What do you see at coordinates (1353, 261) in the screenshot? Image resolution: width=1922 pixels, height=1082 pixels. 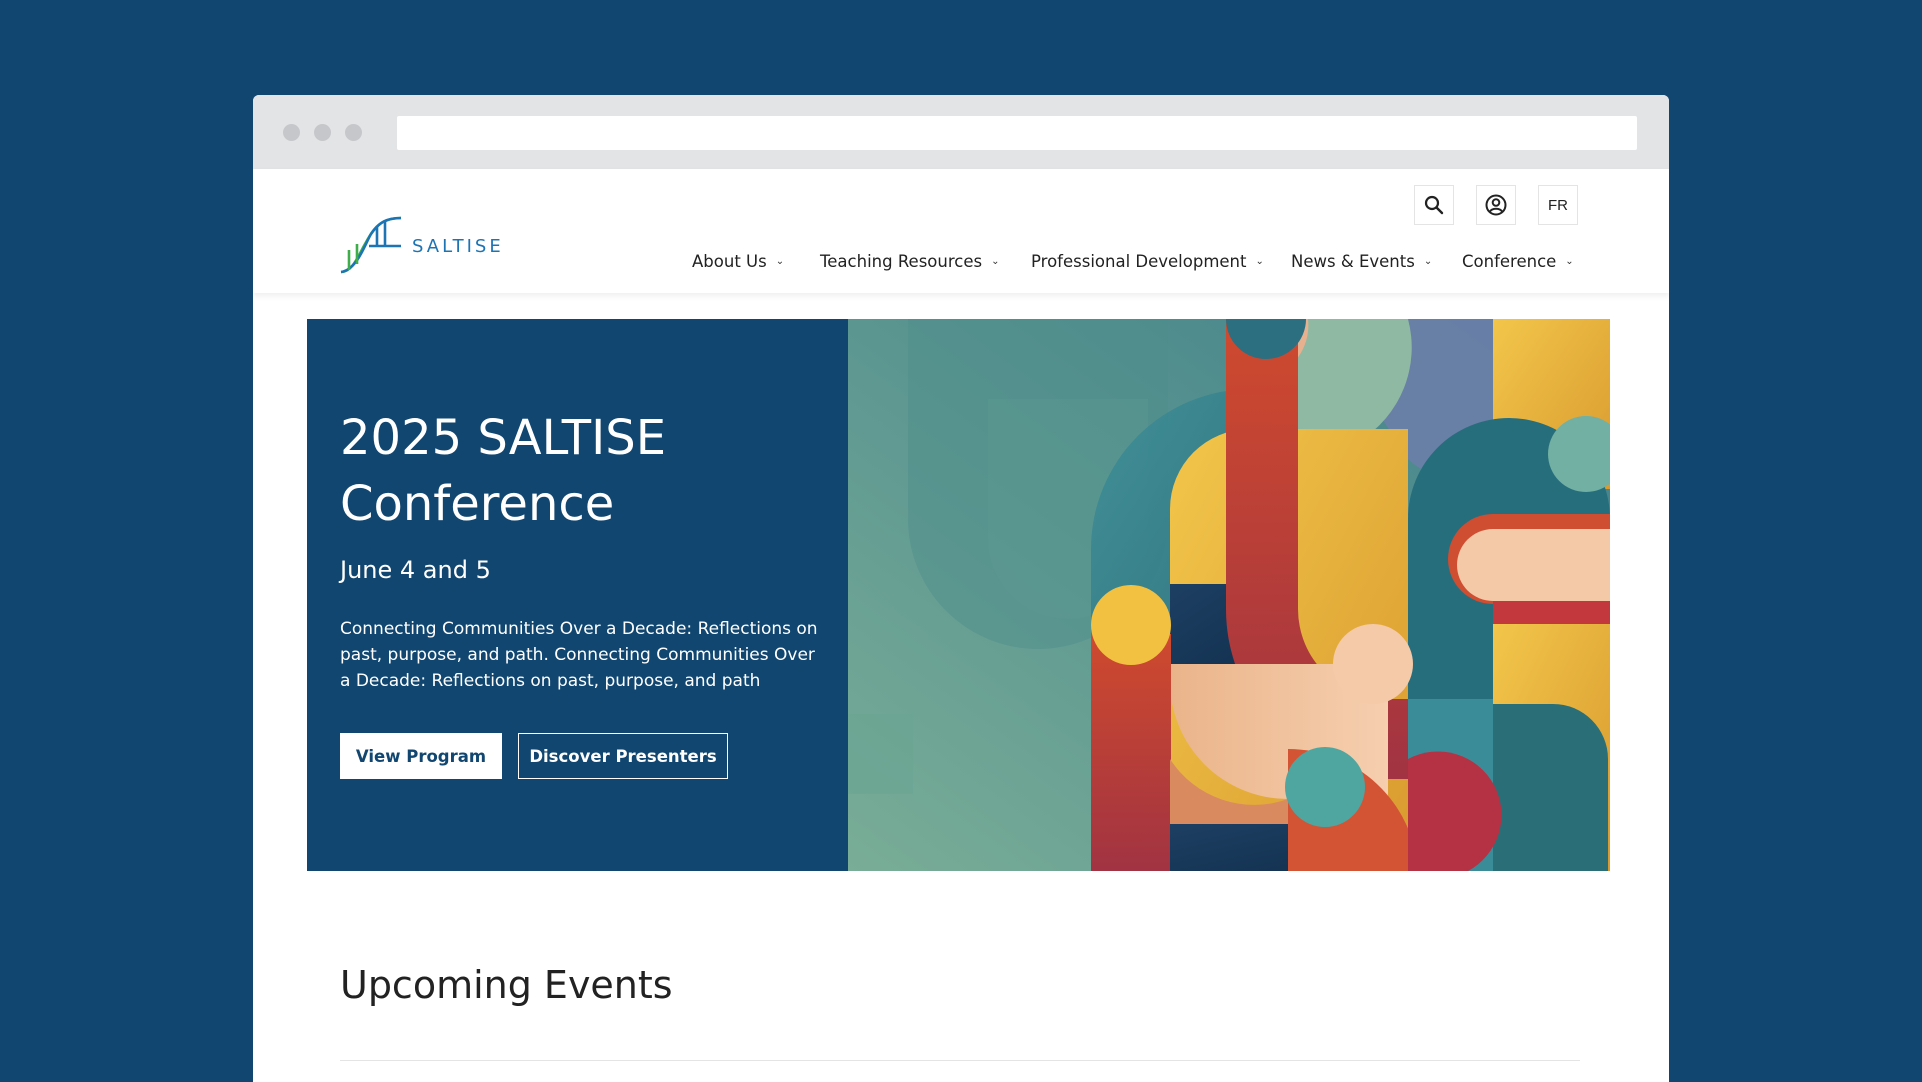 I see `nav-item-label: News & Events` at bounding box center [1353, 261].